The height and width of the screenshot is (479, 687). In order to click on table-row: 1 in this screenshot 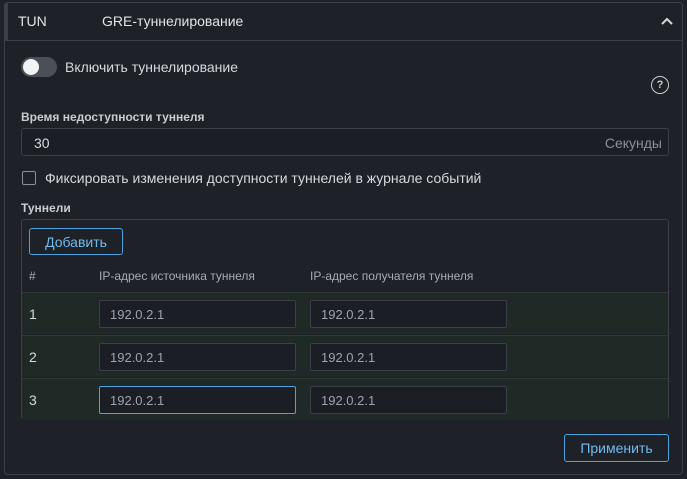, I will do `click(345, 313)`.